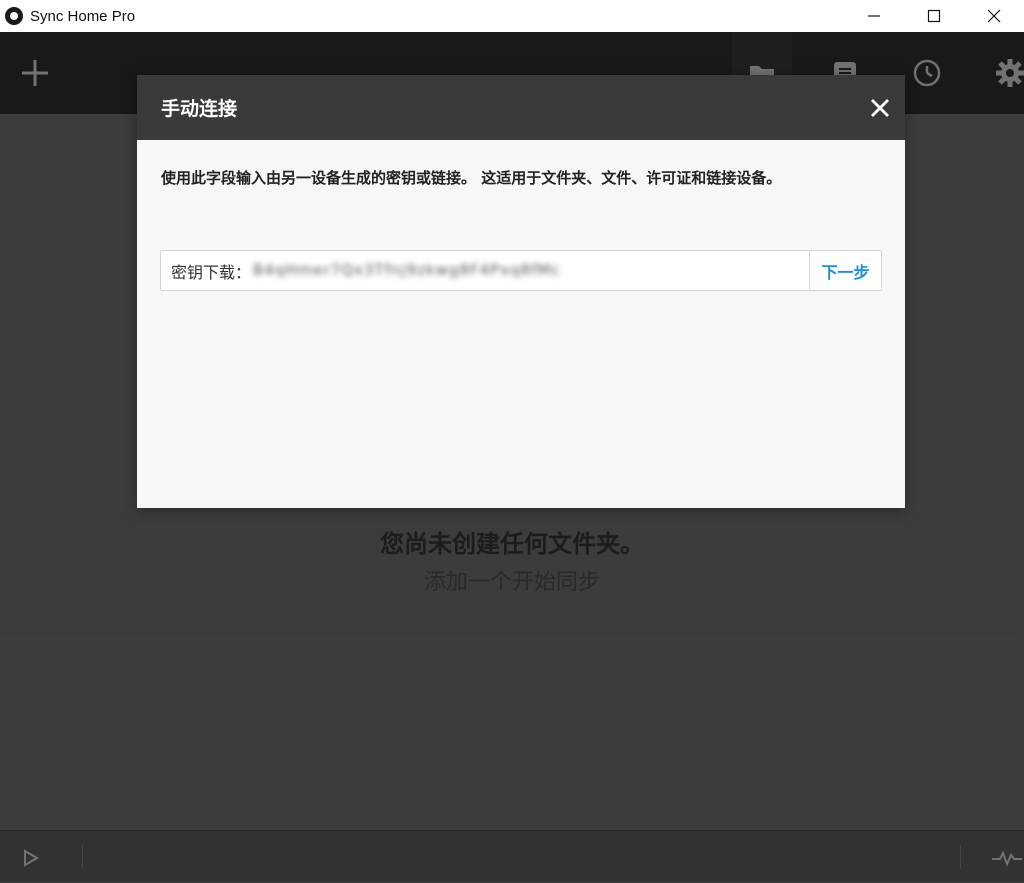  I want to click on title-bar: Sync Home Pro, so click(512, 16).